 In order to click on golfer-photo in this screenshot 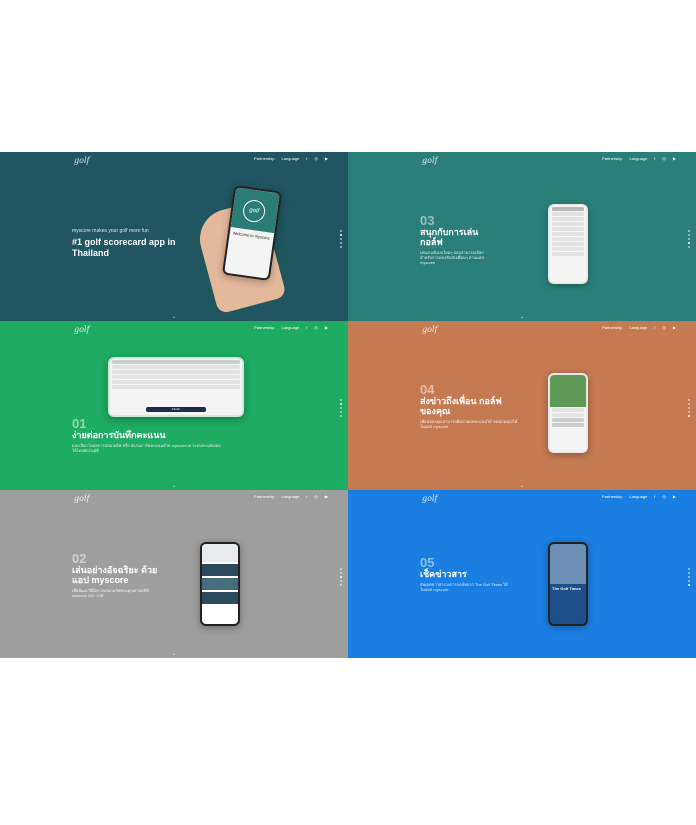, I will do `click(568, 391)`.